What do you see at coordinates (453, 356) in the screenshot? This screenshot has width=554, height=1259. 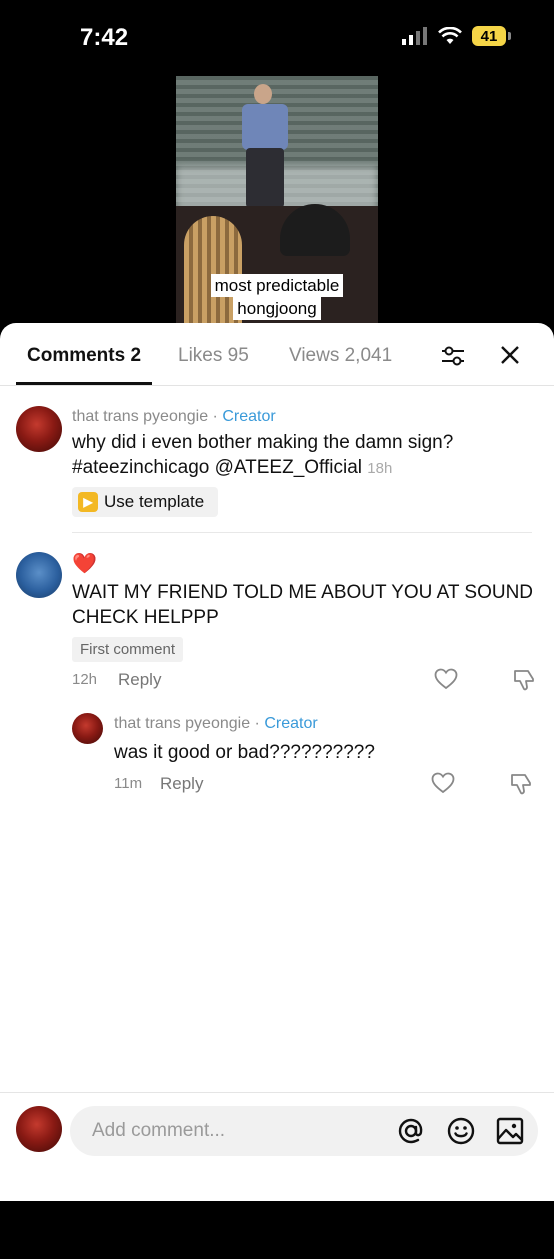 I see `filter-icon` at bounding box center [453, 356].